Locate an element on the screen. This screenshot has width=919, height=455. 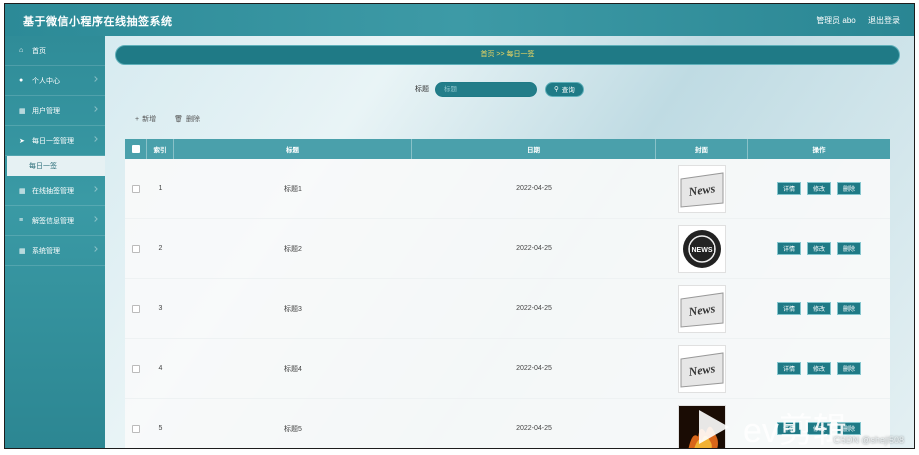
header-ops: 操作 is located at coordinates (819, 150).